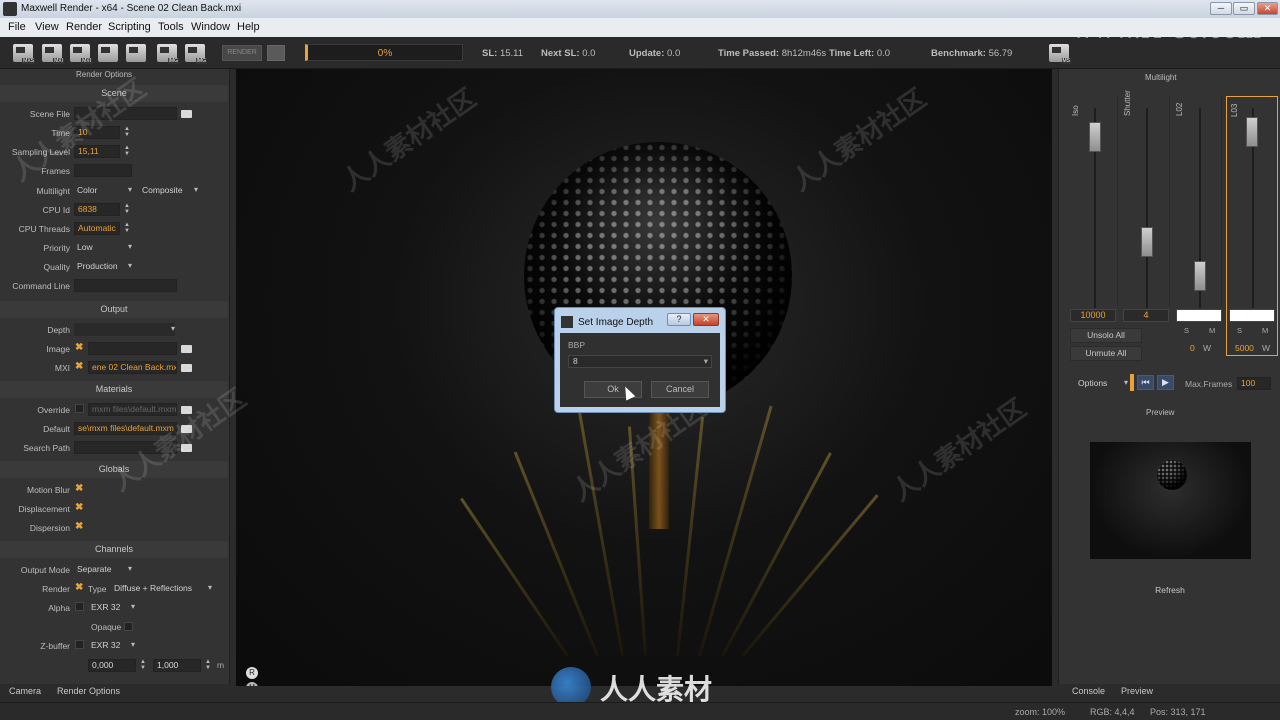  What do you see at coordinates (1199, 315) in the screenshot?
I see `l02-color-swatch` at bounding box center [1199, 315].